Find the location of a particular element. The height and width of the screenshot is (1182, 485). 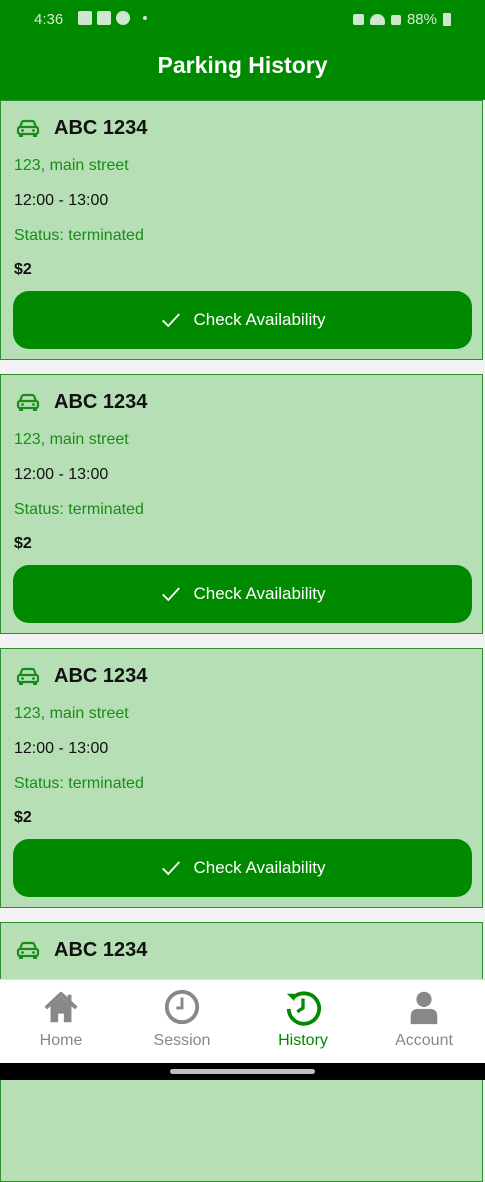

notification-icons is located at coordinates (112, 18).